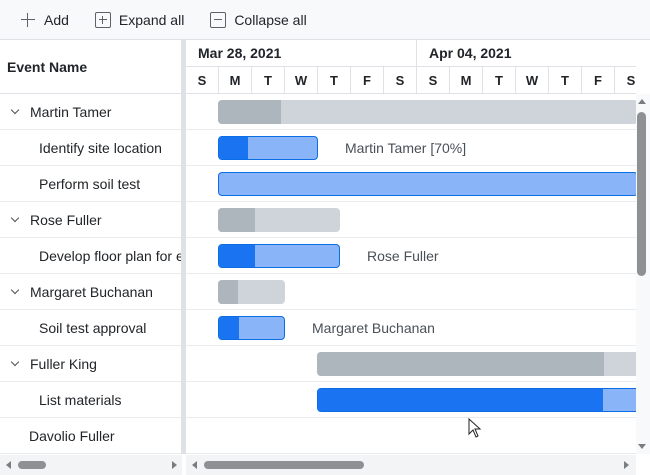 The height and width of the screenshot is (475, 650). I want to click on row-label: Identify site location, so click(100, 147).